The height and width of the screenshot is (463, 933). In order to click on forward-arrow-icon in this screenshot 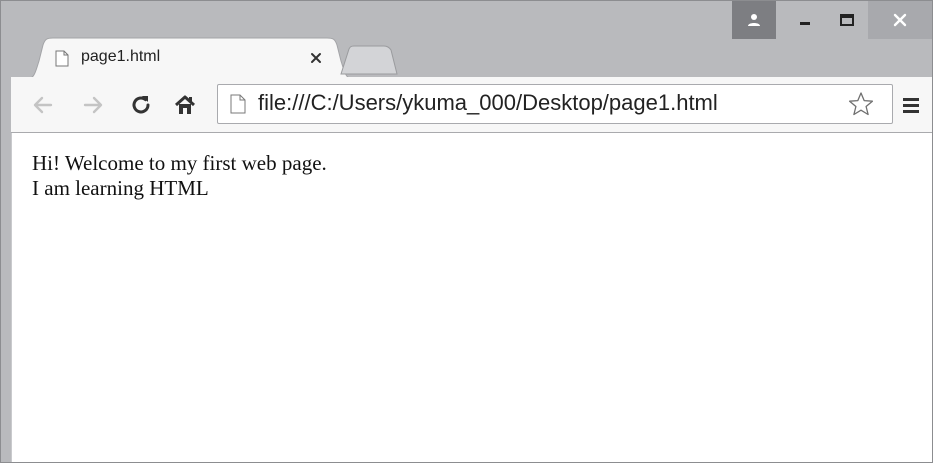, I will do `click(93, 105)`.